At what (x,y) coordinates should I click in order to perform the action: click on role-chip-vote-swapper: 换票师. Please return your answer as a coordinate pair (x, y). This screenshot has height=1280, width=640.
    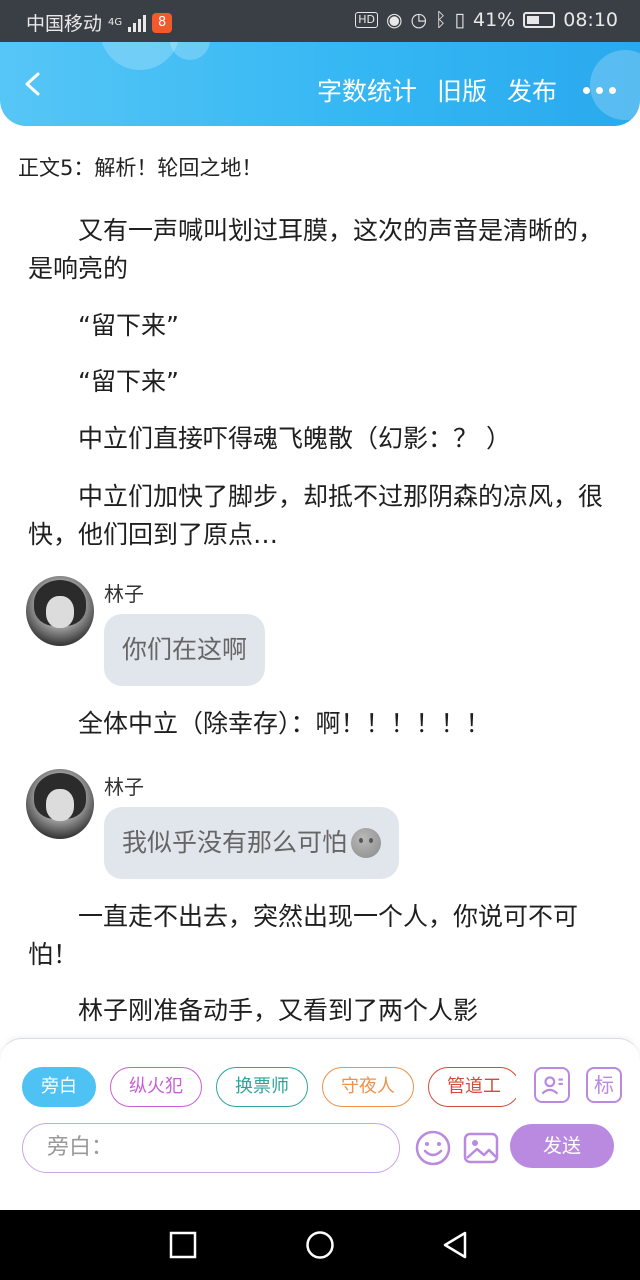
    Looking at the image, I should click on (262, 1087).